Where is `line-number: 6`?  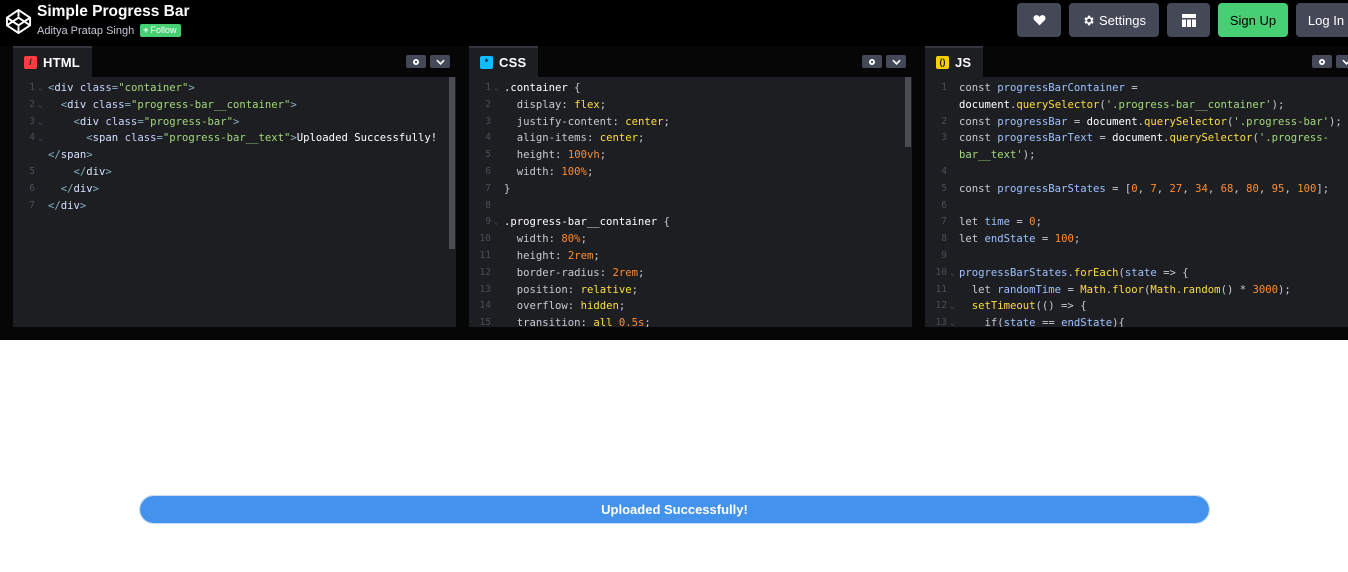 line-number: 6 is located at coordinates (488, 171).